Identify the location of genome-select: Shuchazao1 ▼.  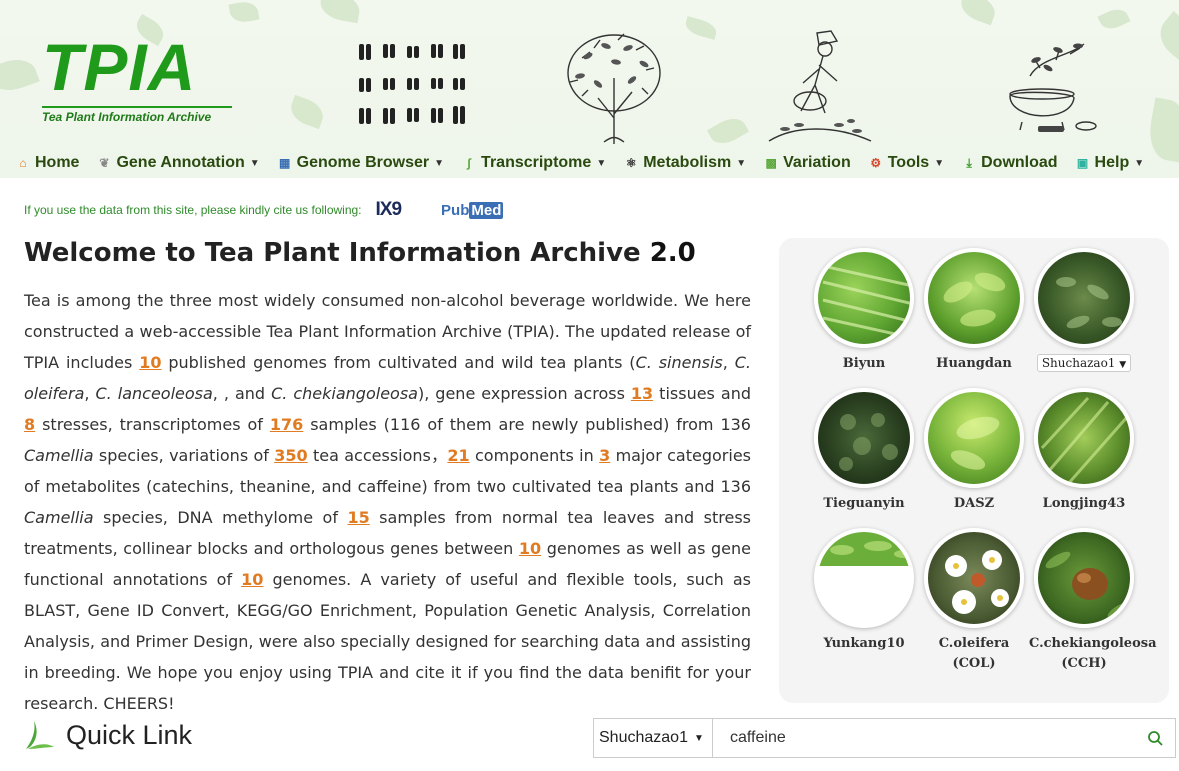
(653, 738).